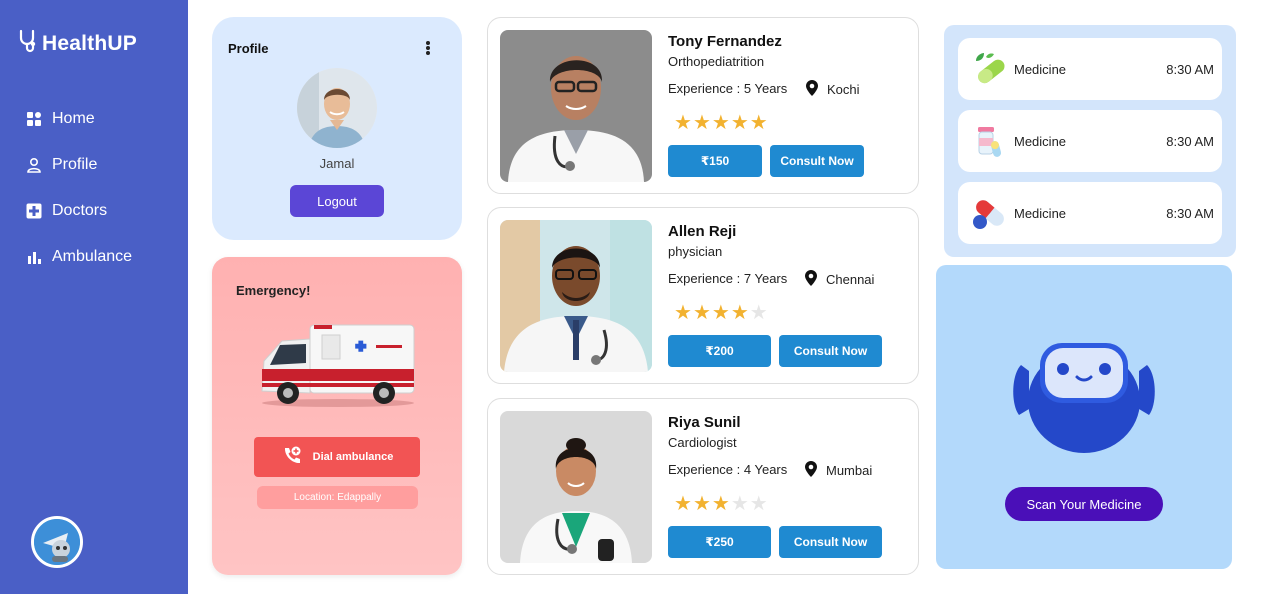 Image resolution: width=1280 pixels, height=594 pixels. I want to click on support-bot-avatar, so click(57, 542).